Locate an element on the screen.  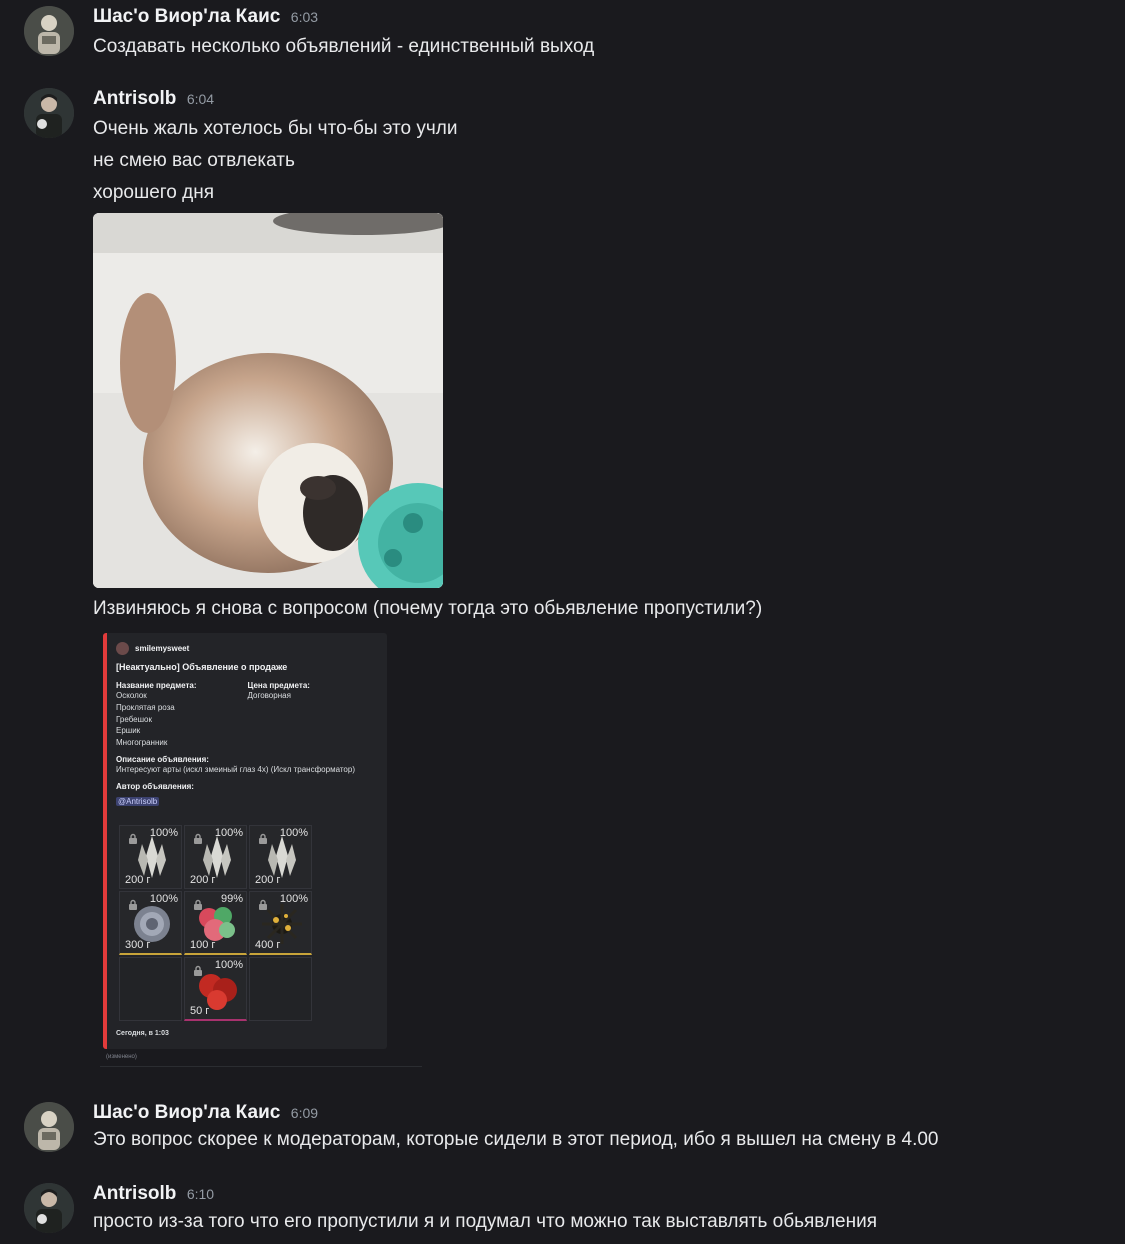
embed-author-name: smilemysweet is located at coordinates (162, 648).